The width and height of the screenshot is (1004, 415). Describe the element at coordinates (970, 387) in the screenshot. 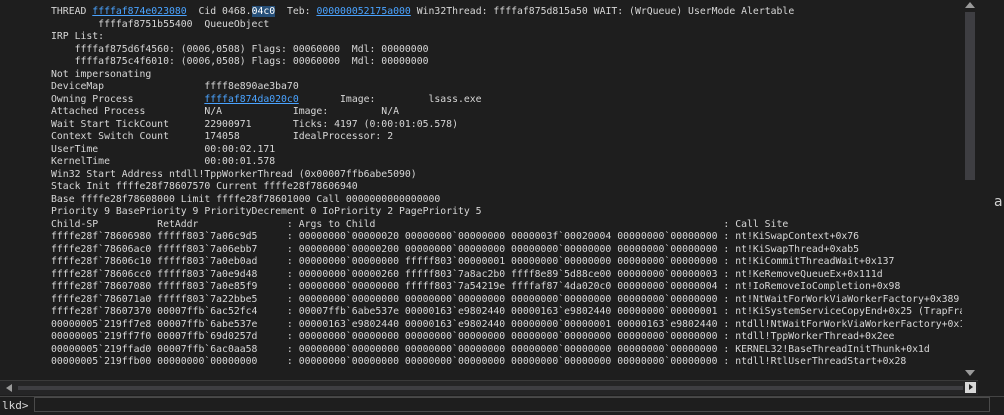

I see `scroll-right-icon` at that location.